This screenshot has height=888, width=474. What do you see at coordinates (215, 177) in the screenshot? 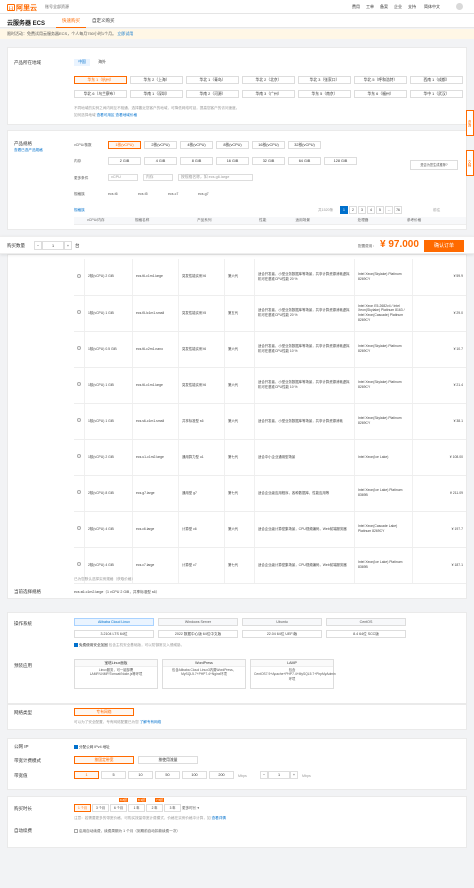
I see `spec-name-search-input: 按规格名称，如 ecs.g6.large` at bounding box center [215, 177].